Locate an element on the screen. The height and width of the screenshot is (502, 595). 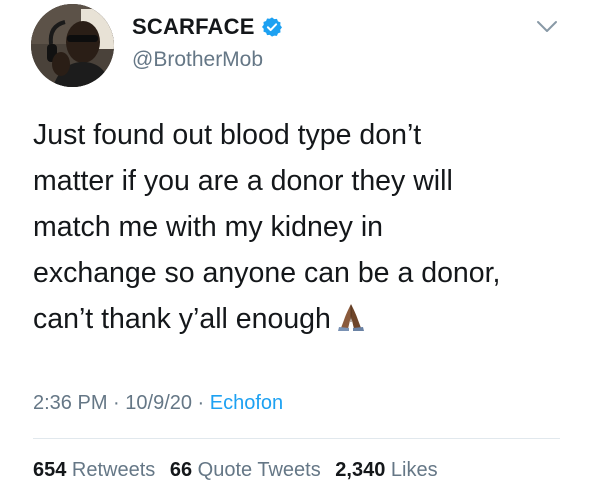
avatar is located at coordinates (72, 45).